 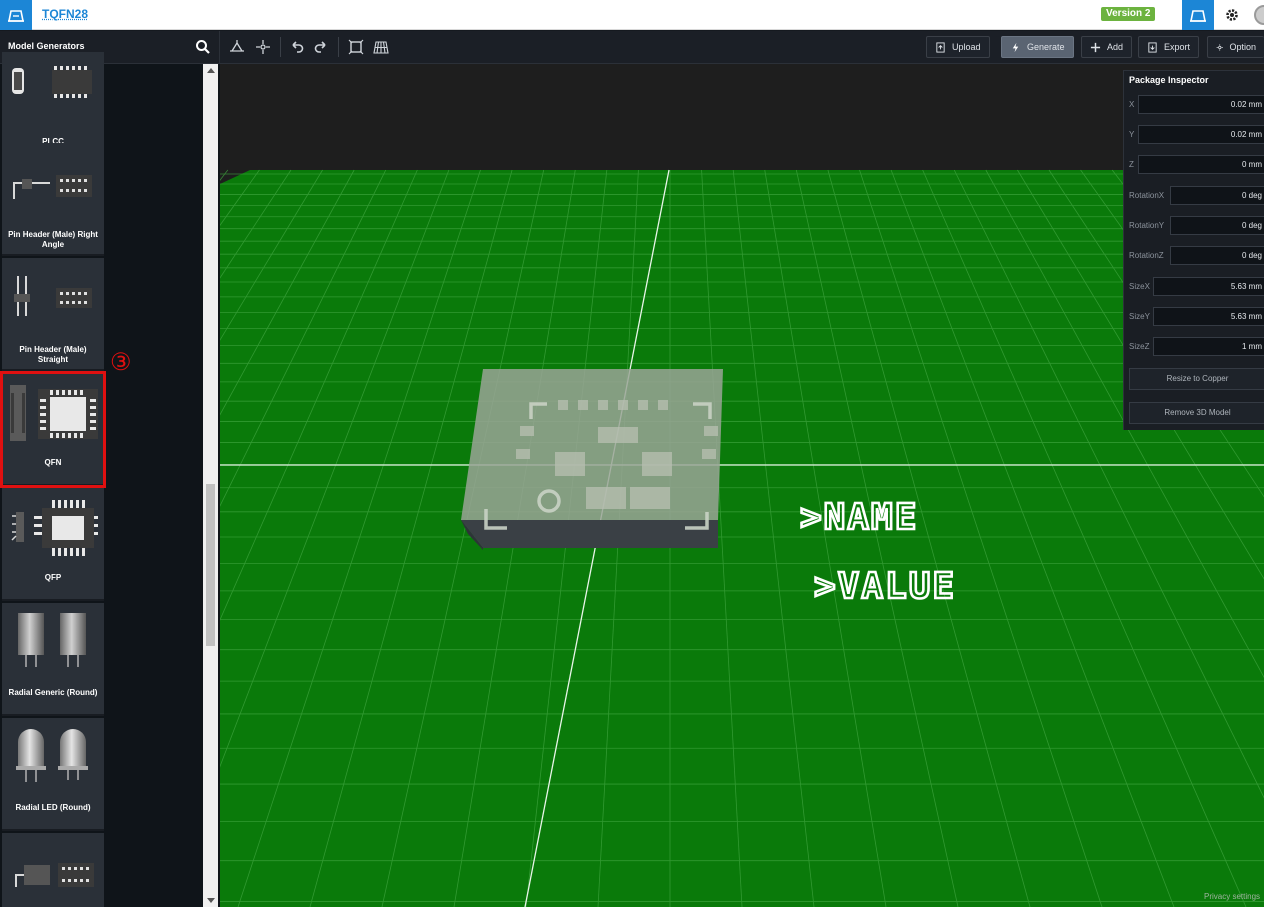 I want to click on version-badge: Version 2, so click(x=1128, y=14).